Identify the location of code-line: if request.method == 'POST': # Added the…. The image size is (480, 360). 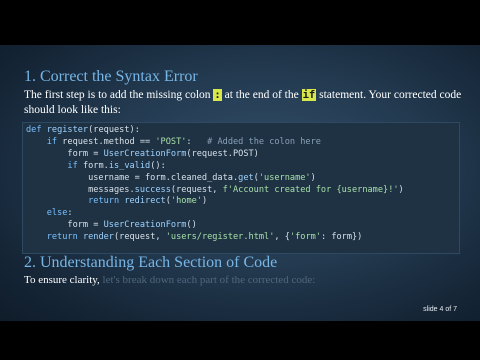
(183, 141).